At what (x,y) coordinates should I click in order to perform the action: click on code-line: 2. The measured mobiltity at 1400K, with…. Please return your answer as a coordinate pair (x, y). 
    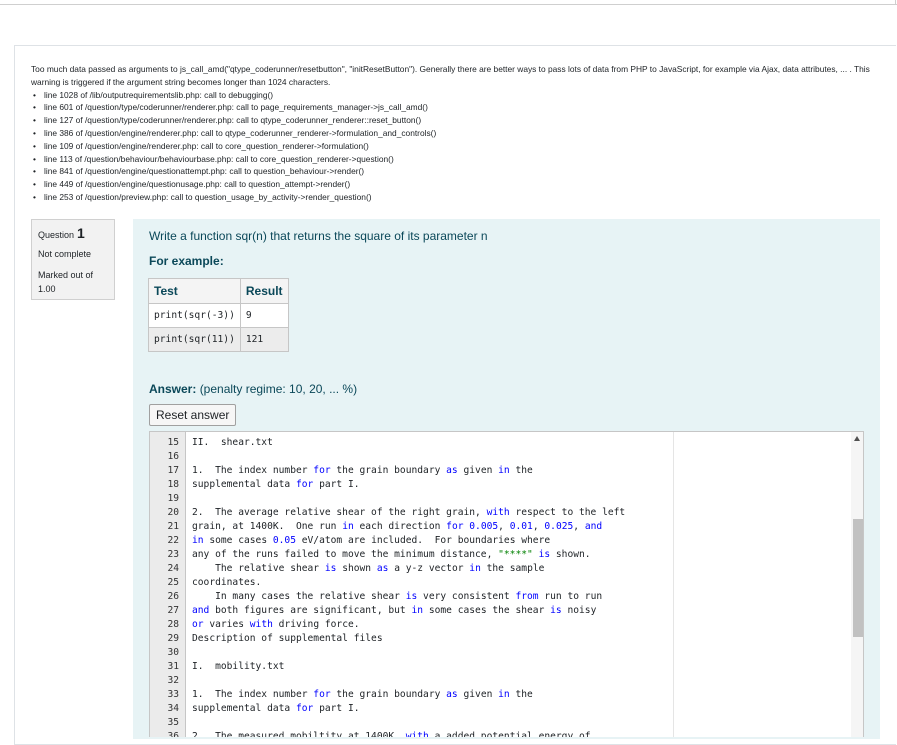
    Looking at the image, I should click on (408, 733).